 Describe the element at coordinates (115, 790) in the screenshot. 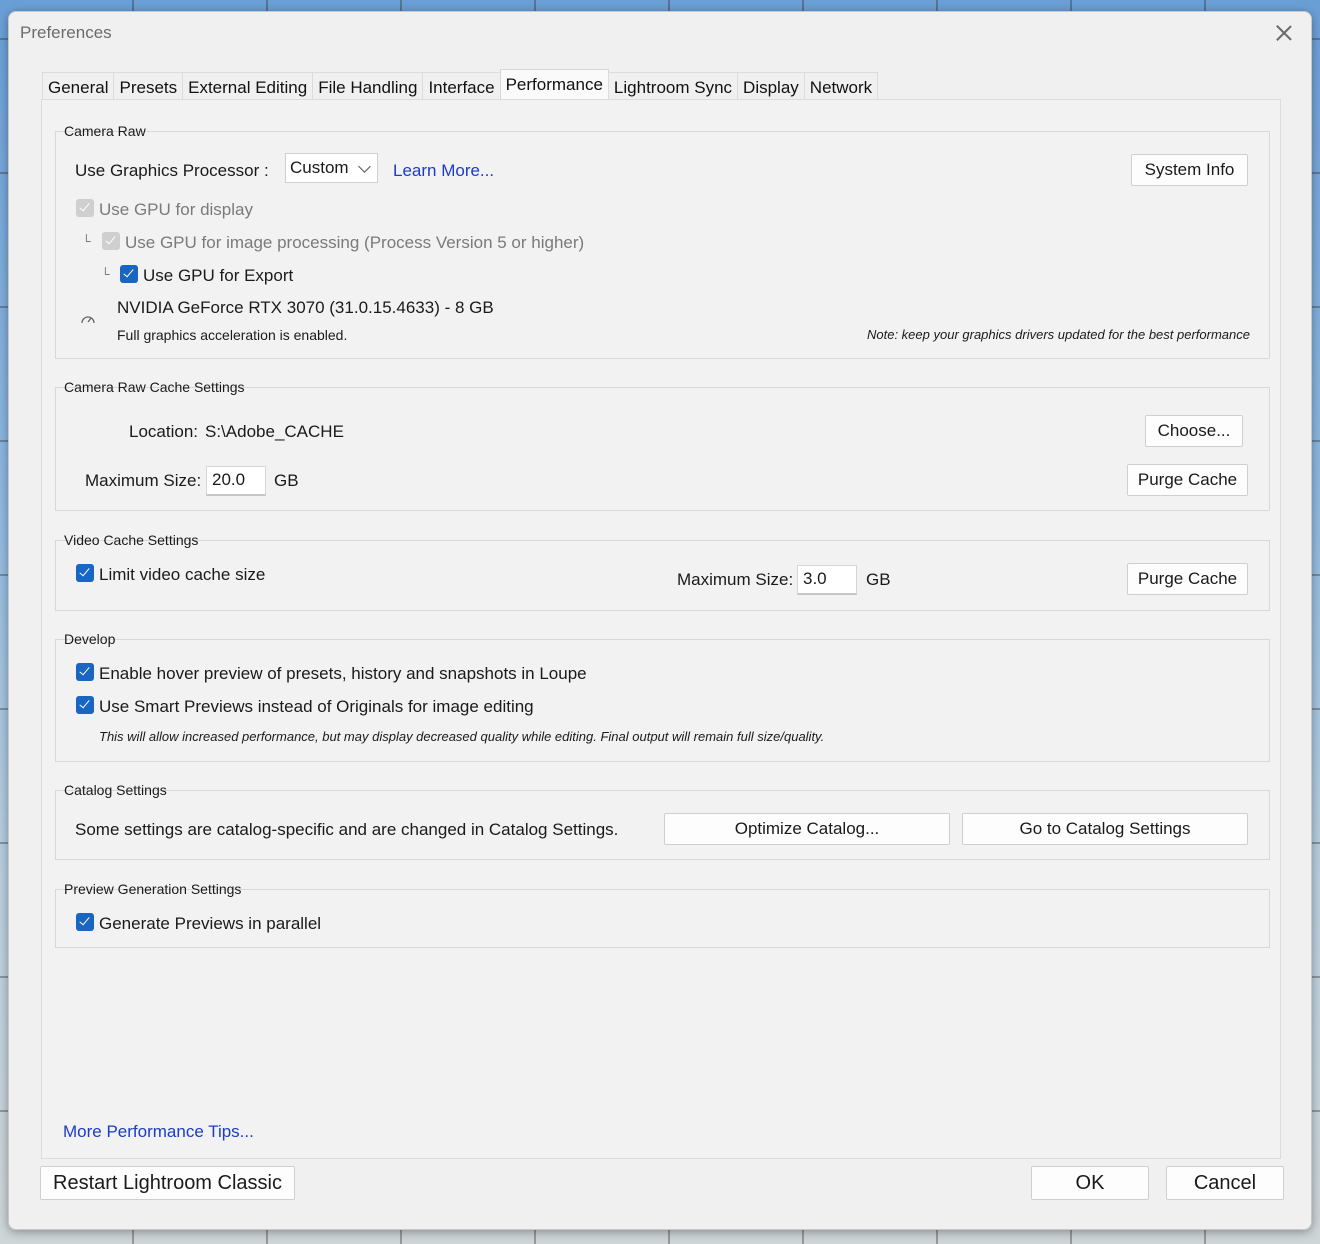

I see `catalog-title: Catalog Settings` at that location.